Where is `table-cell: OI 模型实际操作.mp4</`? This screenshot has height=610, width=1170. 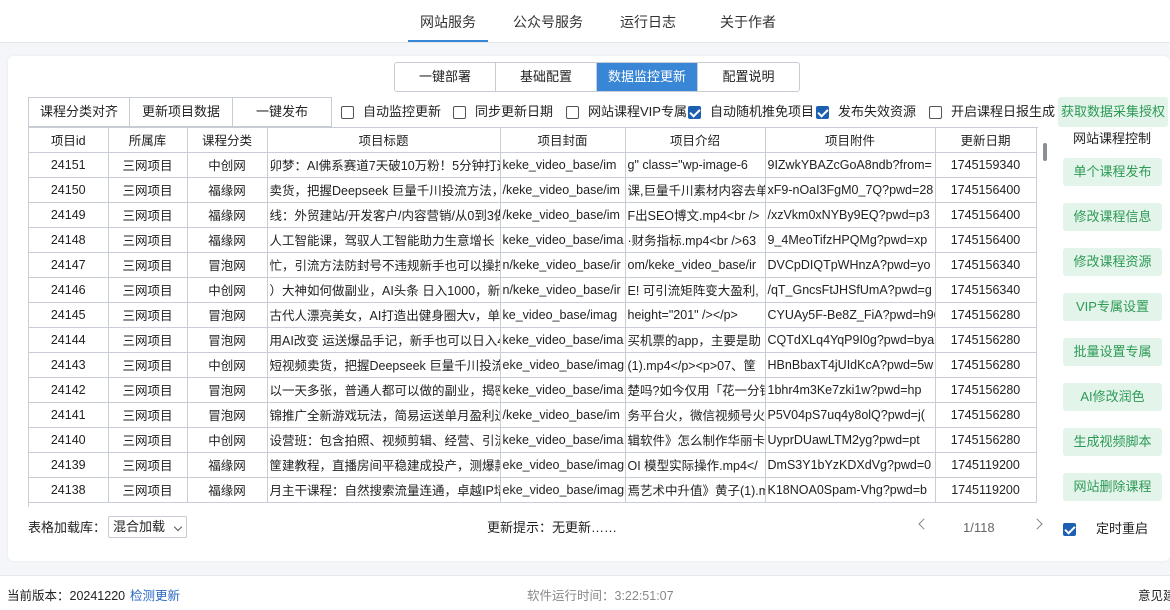
table-cell: OI 模型实际操作.mp4</ is located at coordinates (695, 465).